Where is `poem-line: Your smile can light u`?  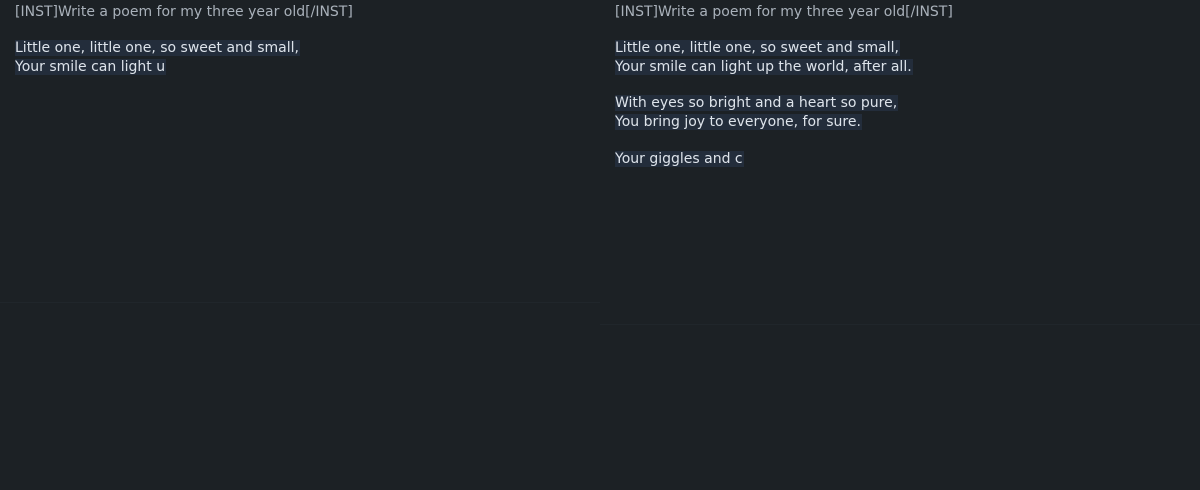
poem-line: Your smile can light u is located at coordinates (91, 67).